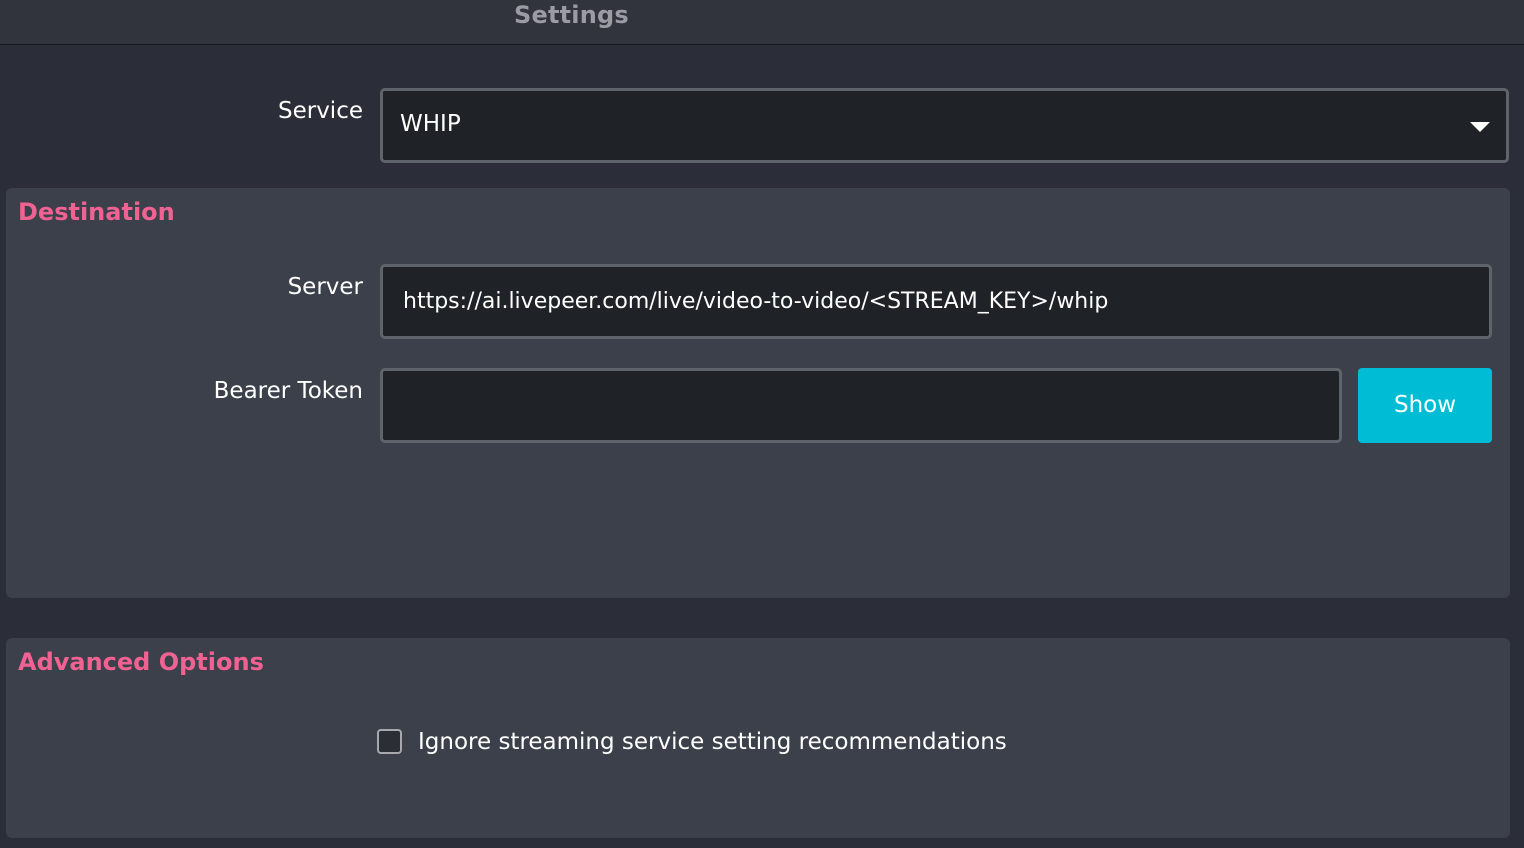  I want to click on advanced-options-heading: Advanced Options, so click(141, 662).